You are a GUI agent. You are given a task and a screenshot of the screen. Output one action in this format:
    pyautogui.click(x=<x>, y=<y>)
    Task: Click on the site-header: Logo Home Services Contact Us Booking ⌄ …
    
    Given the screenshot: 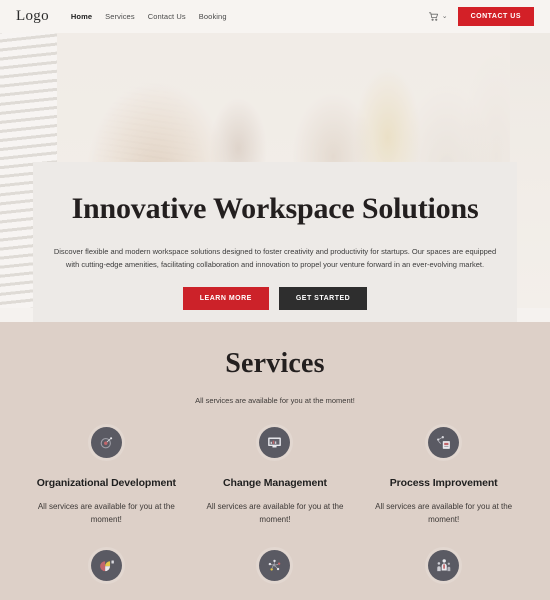 What is the action you would take?
    pyautogui.click(x=275, y=16)
    